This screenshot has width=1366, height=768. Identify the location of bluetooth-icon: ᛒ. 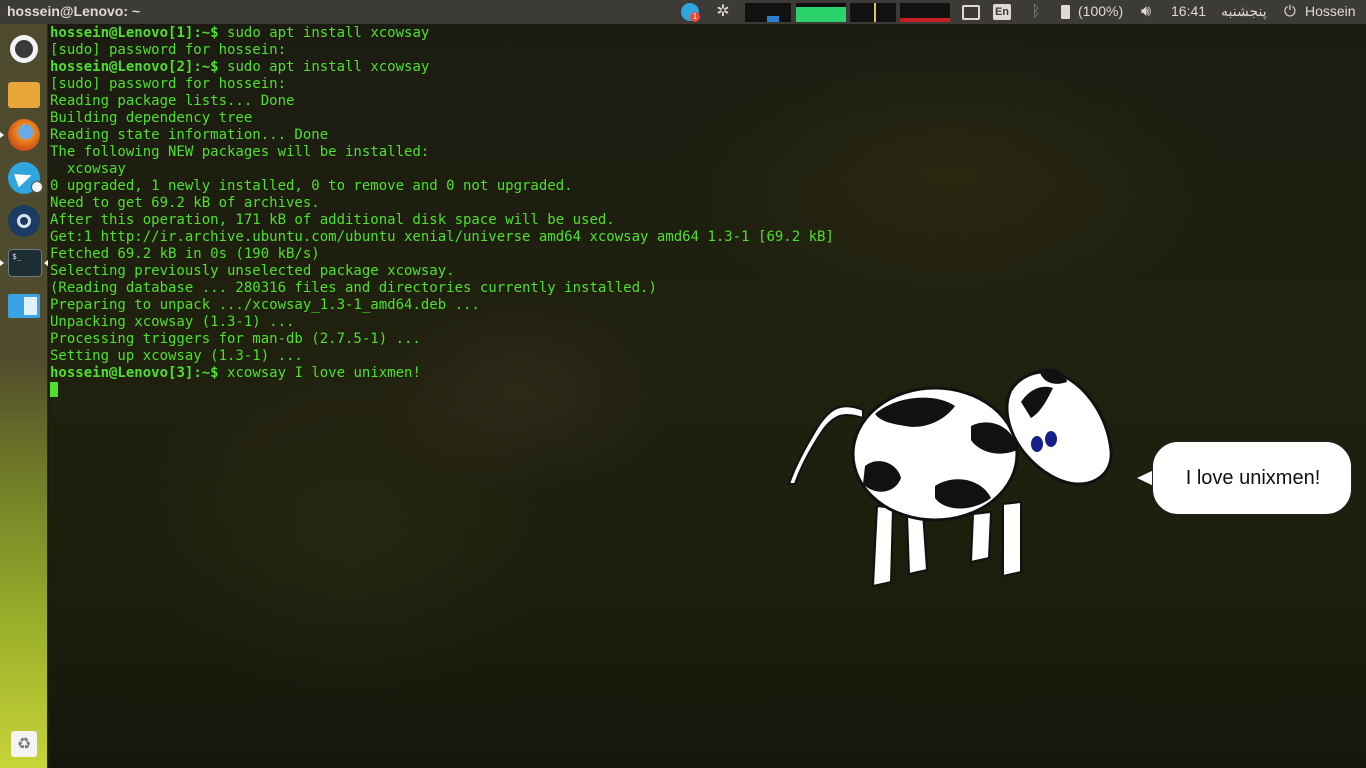
(1036, 12).